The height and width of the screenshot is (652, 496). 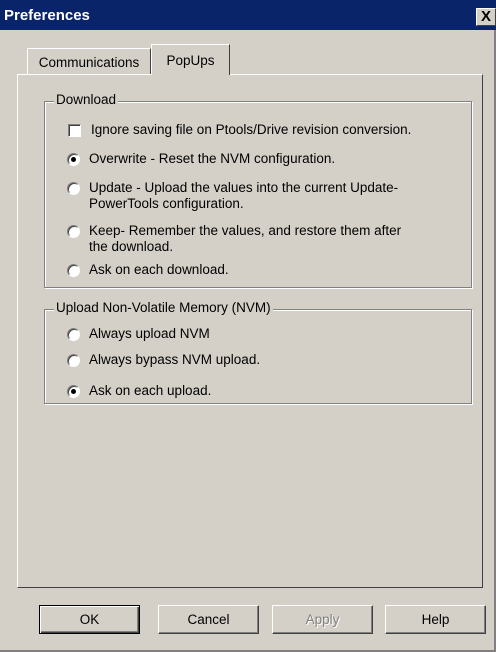 I want to click on help-button: Help, so click(x=435, y=619).